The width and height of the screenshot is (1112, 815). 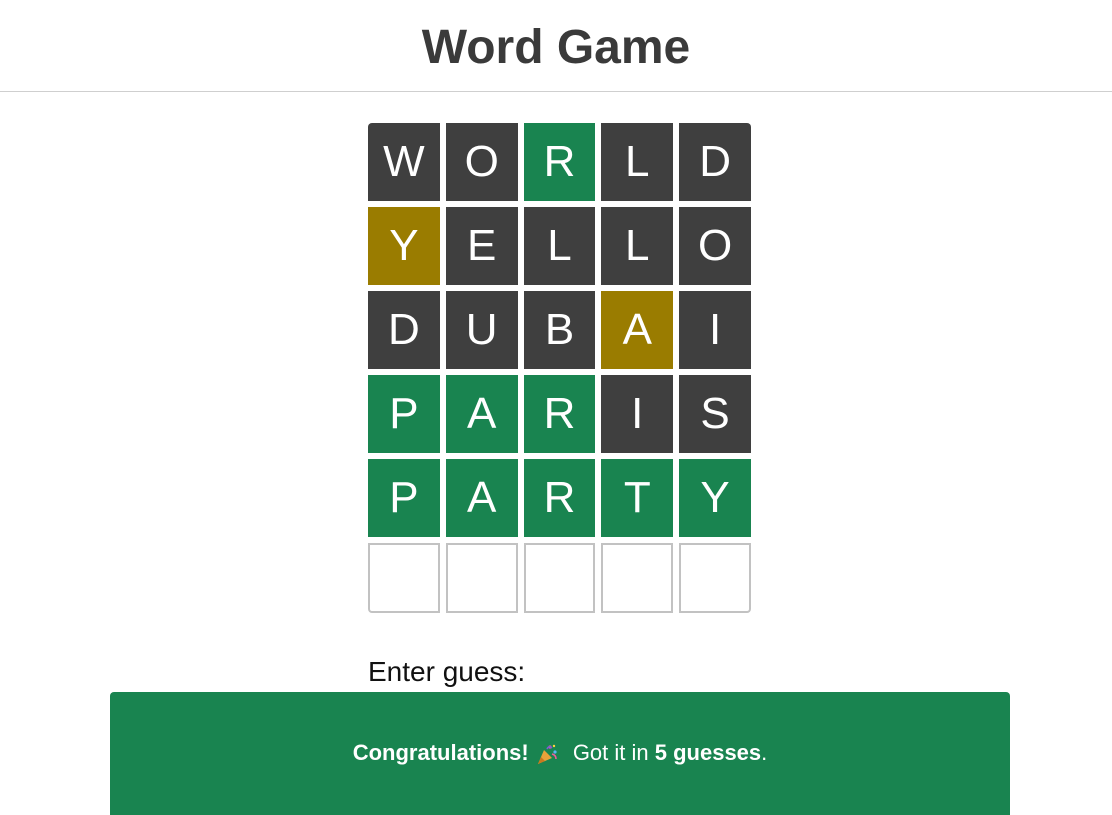 I want to click on guess-row-5: P A R T Y, so click(x=559, y=498).